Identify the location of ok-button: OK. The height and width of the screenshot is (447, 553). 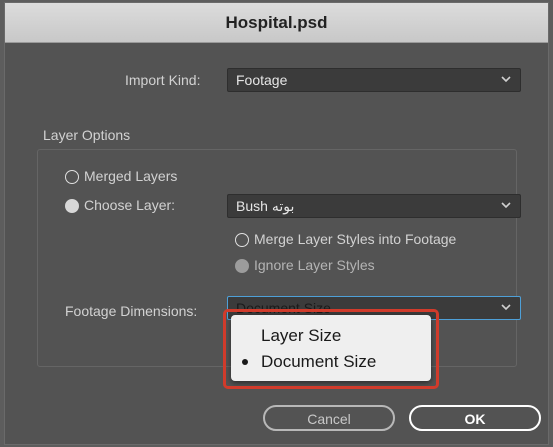
(475, 418).